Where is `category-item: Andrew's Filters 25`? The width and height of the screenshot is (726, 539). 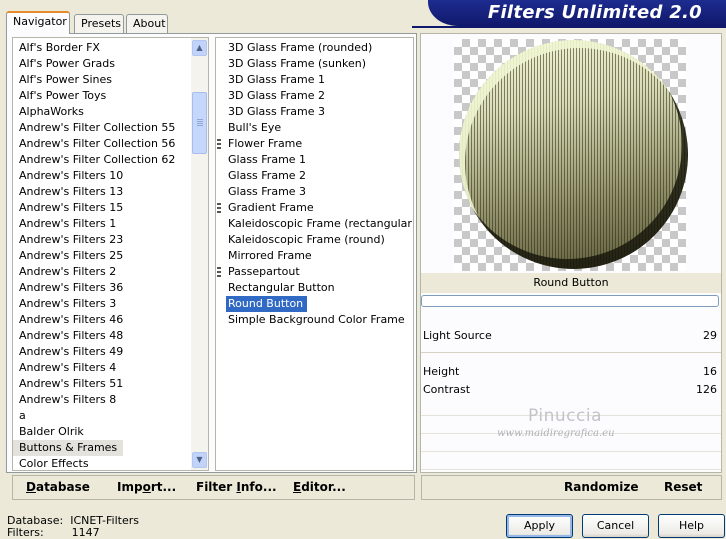 category-item: Andrew's Filters 25 is located at coordinates (110, 256).